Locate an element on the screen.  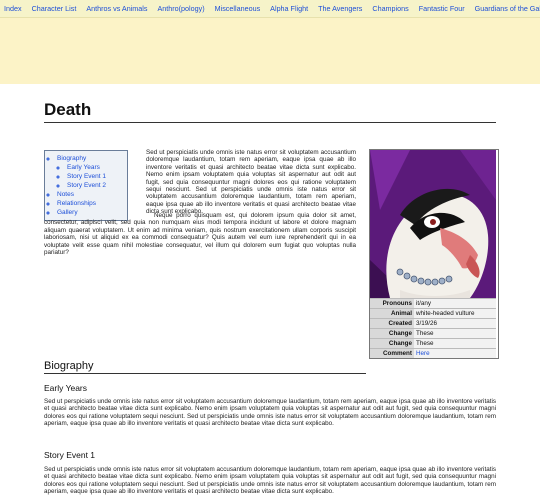
nav-index: Index is located at coordinates (13, 8).